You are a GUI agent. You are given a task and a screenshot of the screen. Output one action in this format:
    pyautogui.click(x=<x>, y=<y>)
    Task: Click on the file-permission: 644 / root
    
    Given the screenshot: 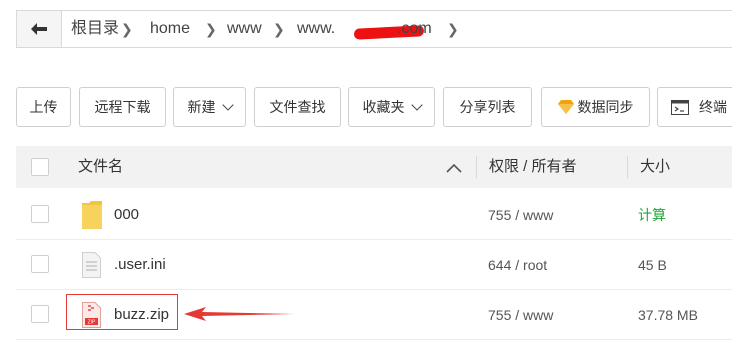 What is the action you would take?
    pyautogui.click(x=517, y=265)
    